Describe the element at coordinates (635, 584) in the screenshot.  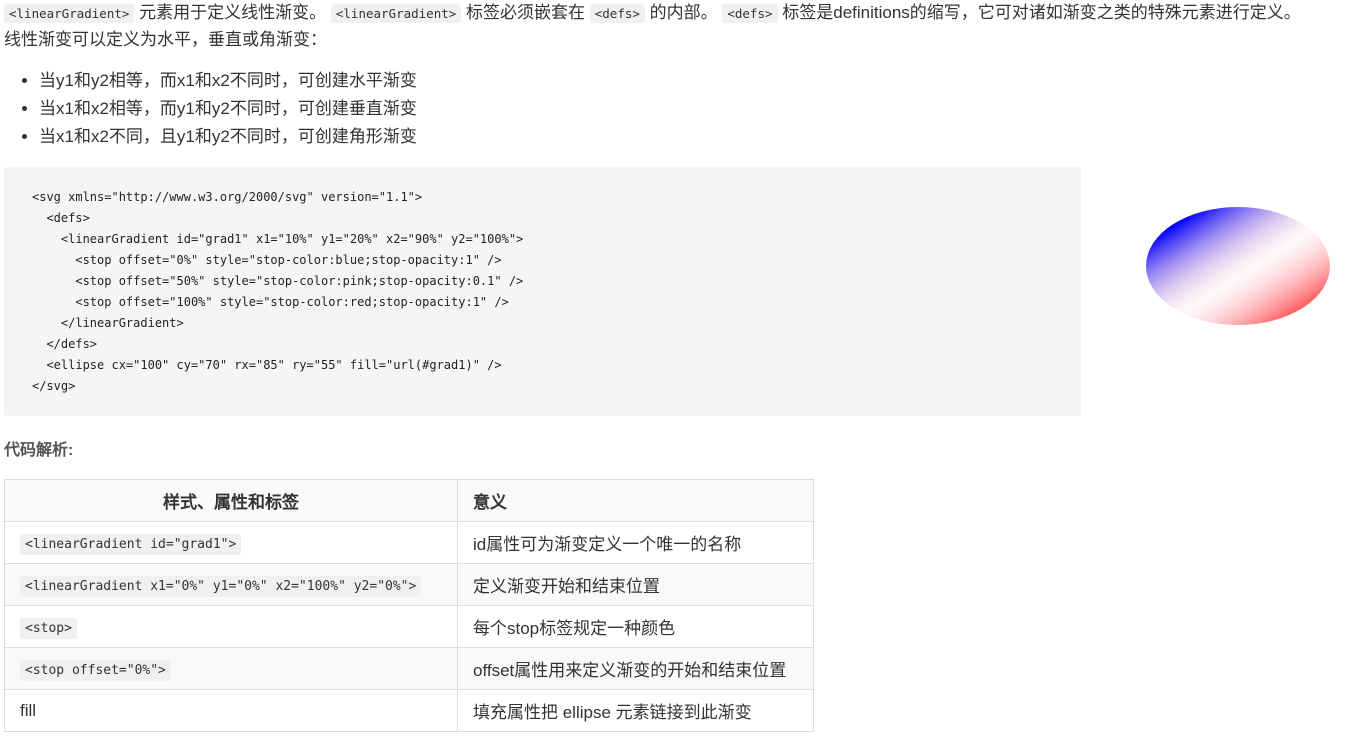
I see `table-cell: 定义渐变开始和结束位置` at that location.